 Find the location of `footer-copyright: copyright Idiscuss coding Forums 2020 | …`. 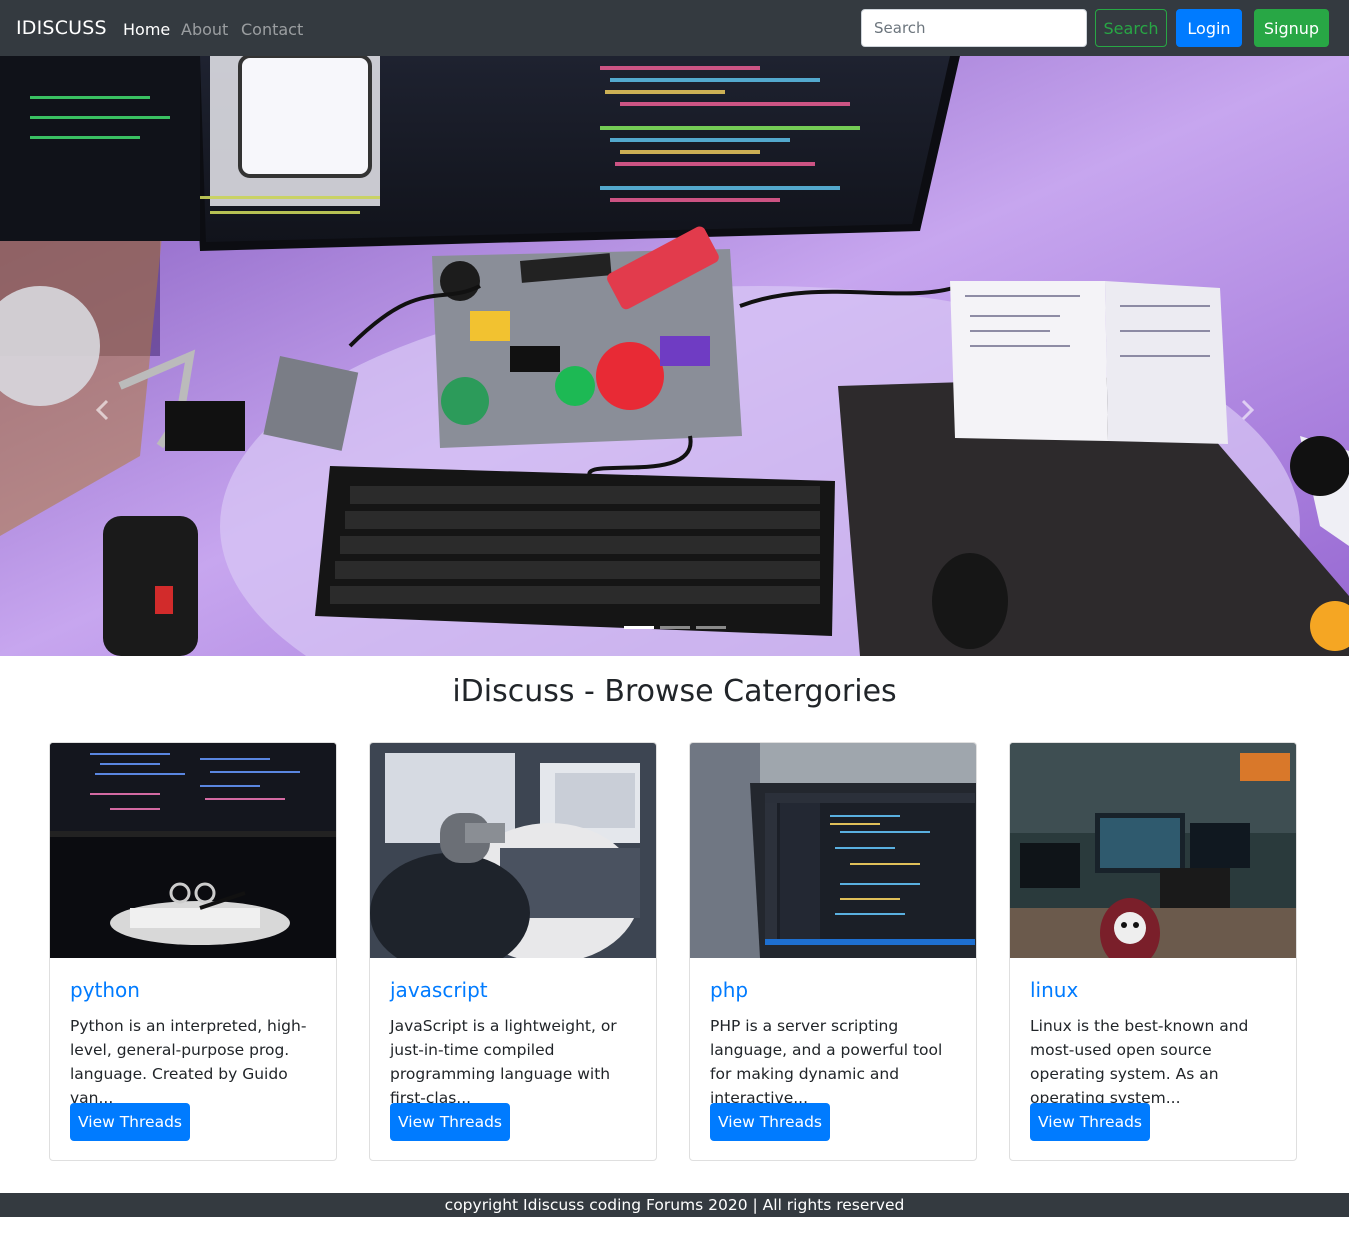

footer-copyright: copyright Idiscuss coding Forums 2020 | … is located at coordinates (674, 1205).